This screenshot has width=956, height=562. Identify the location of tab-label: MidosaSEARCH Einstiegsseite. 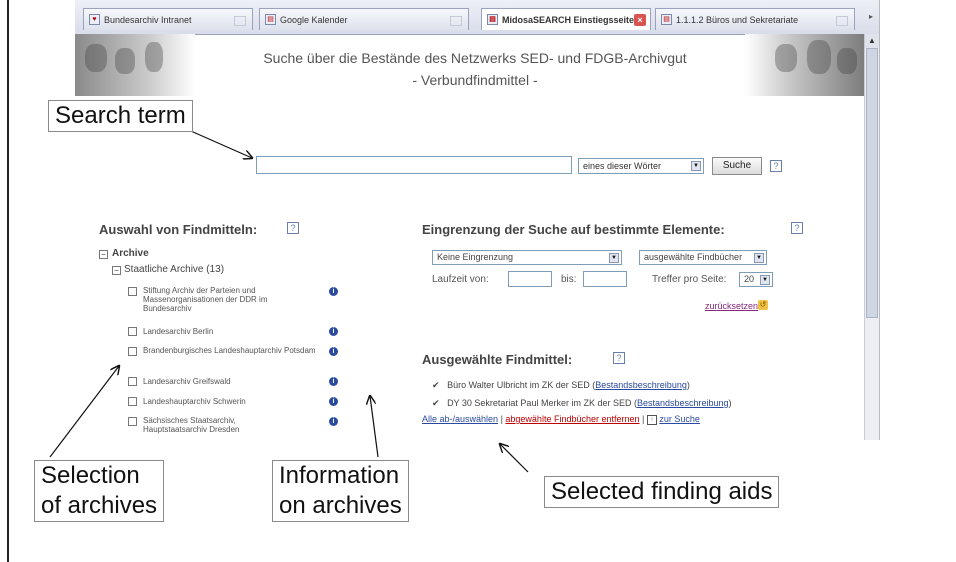
(568, 20).